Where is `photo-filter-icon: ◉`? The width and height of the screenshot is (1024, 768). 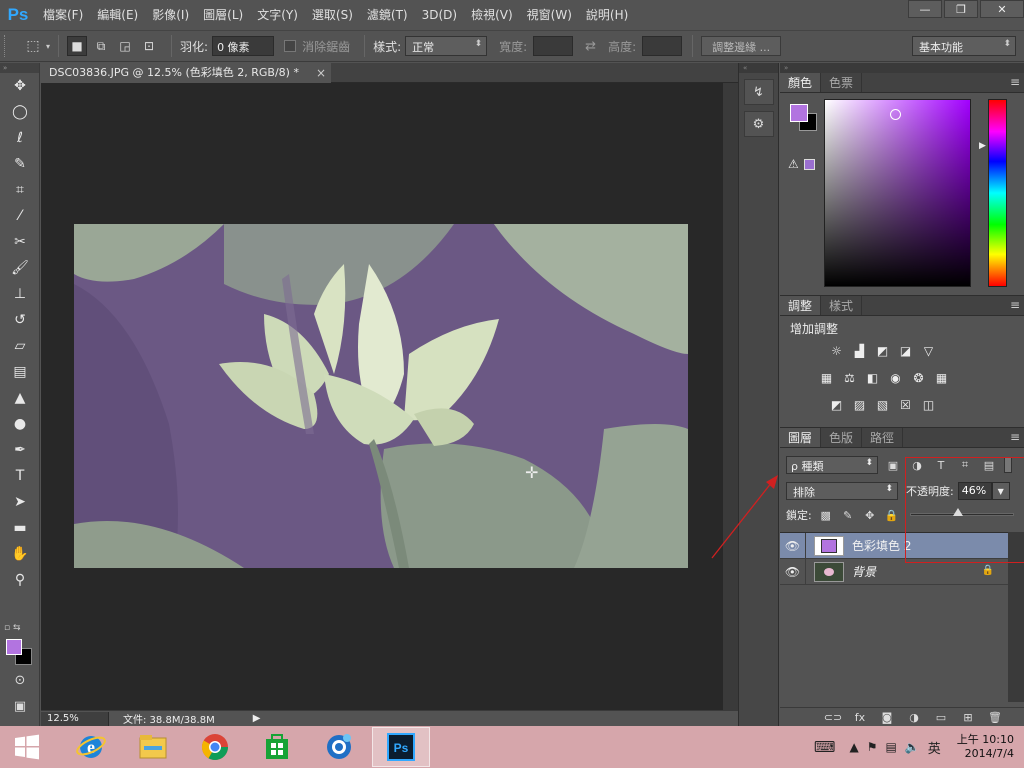
photo-filter-icon: ◉ is located at coordinates (895, 377).